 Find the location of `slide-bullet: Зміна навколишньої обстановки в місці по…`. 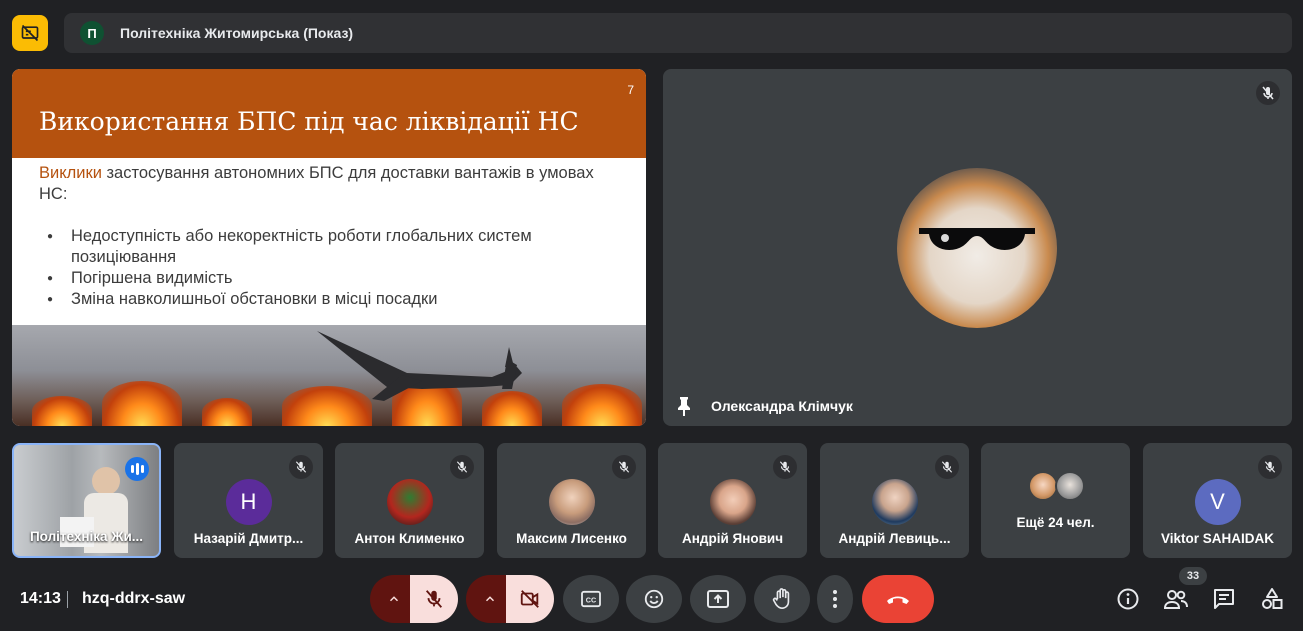

slide-bullet: Зміна навколишньої обстановки в місці по… is located at coordinates (329, 299).